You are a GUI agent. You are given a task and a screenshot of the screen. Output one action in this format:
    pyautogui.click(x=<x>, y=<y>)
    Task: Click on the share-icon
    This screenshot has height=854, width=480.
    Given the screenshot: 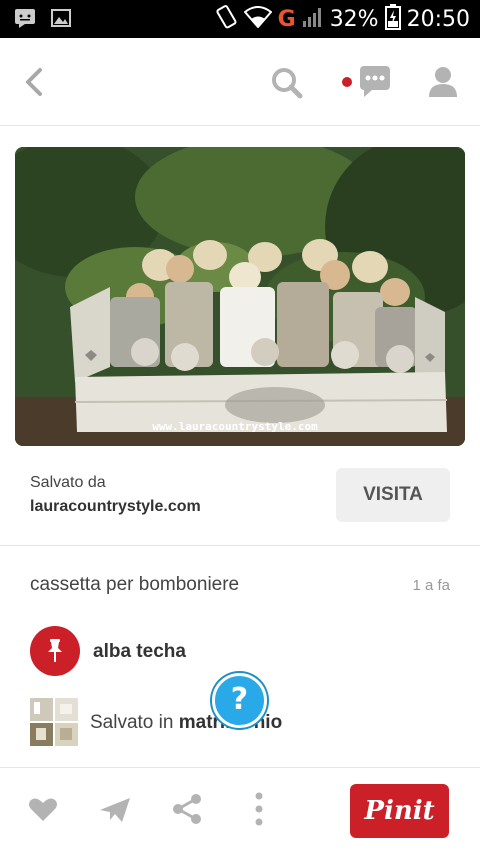 What is the action you would take?
    pyautogui.click(x=187, y=809)
    